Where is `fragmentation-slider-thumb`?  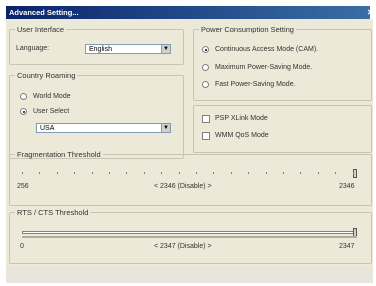
fragmentation-slider-thumb is located at coordinates (355, 173).